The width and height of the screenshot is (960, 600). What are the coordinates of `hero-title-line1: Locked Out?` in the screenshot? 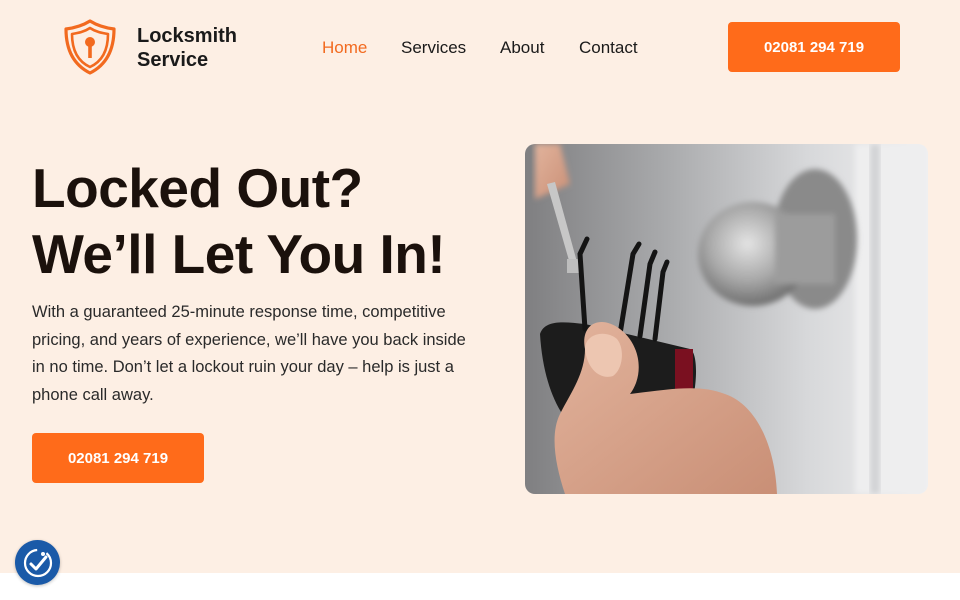 It's located at (197, 188).